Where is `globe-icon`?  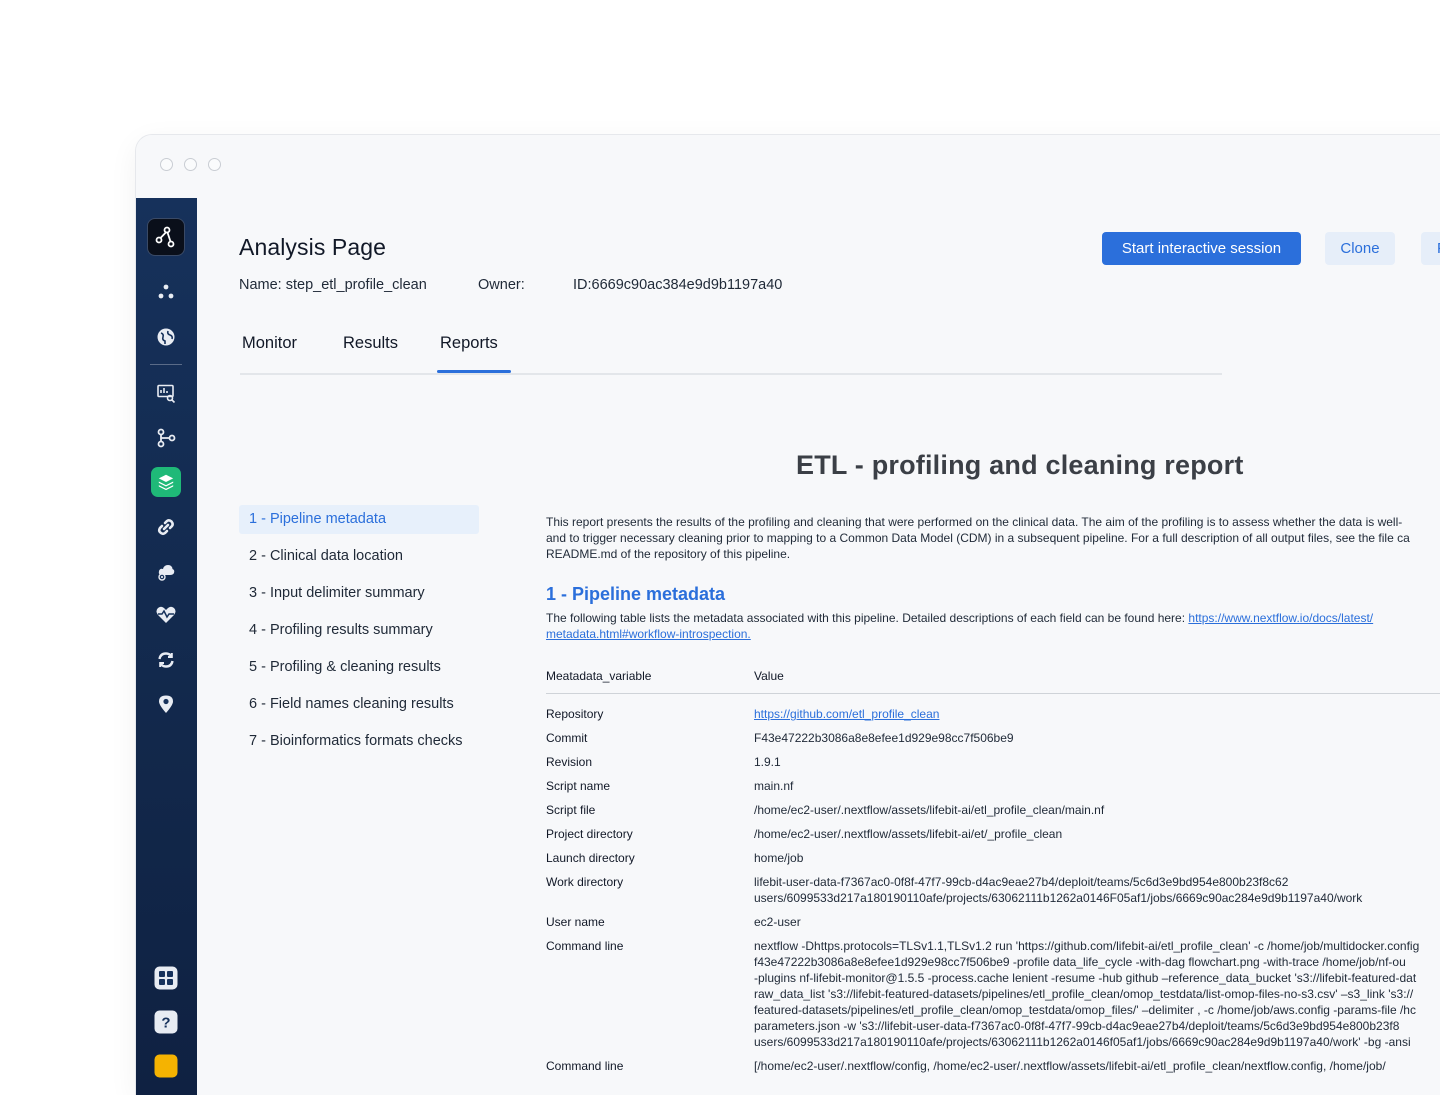 globe-icon is located at coordinates (166, 337).